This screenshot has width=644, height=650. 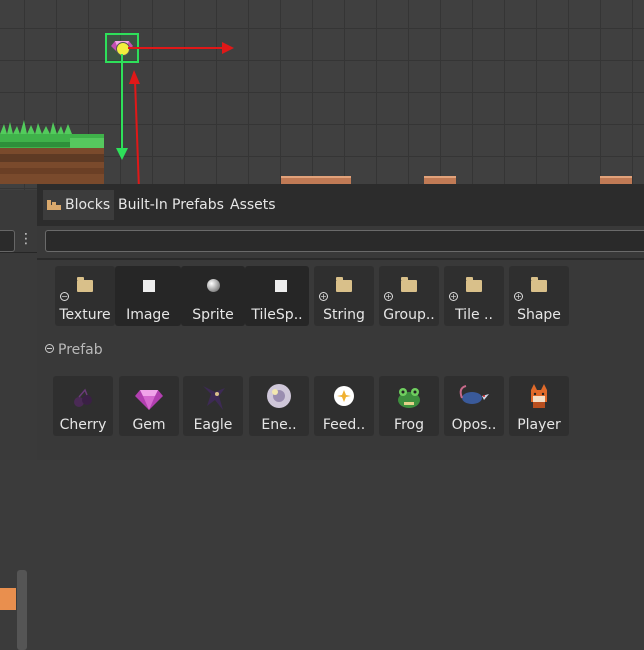 I want to click on block-label: Tile .., so click(x=474, y=315).